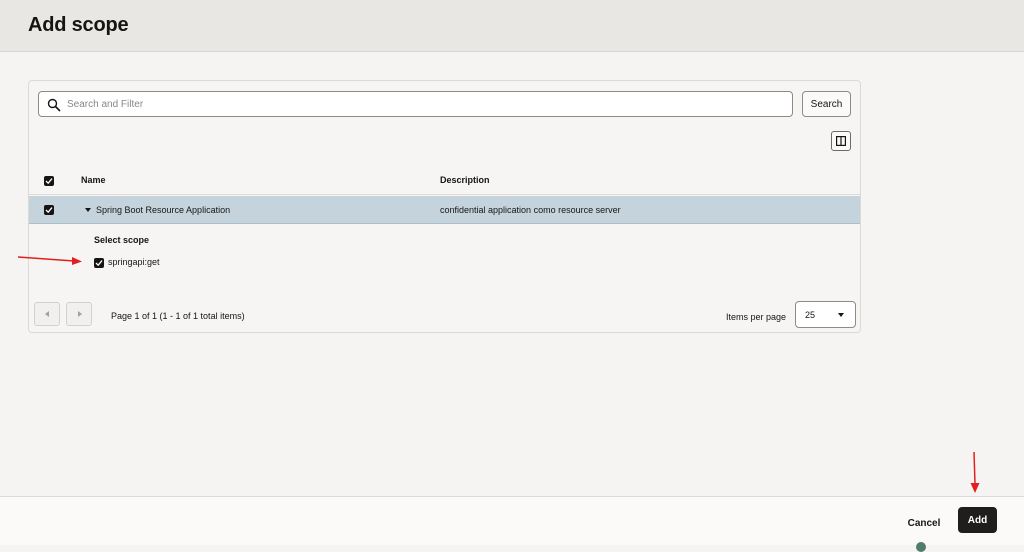 This screenshot has width=1024, height=552. I want to click on row-name: Spring Boot Resource Application, so click(163, 210).